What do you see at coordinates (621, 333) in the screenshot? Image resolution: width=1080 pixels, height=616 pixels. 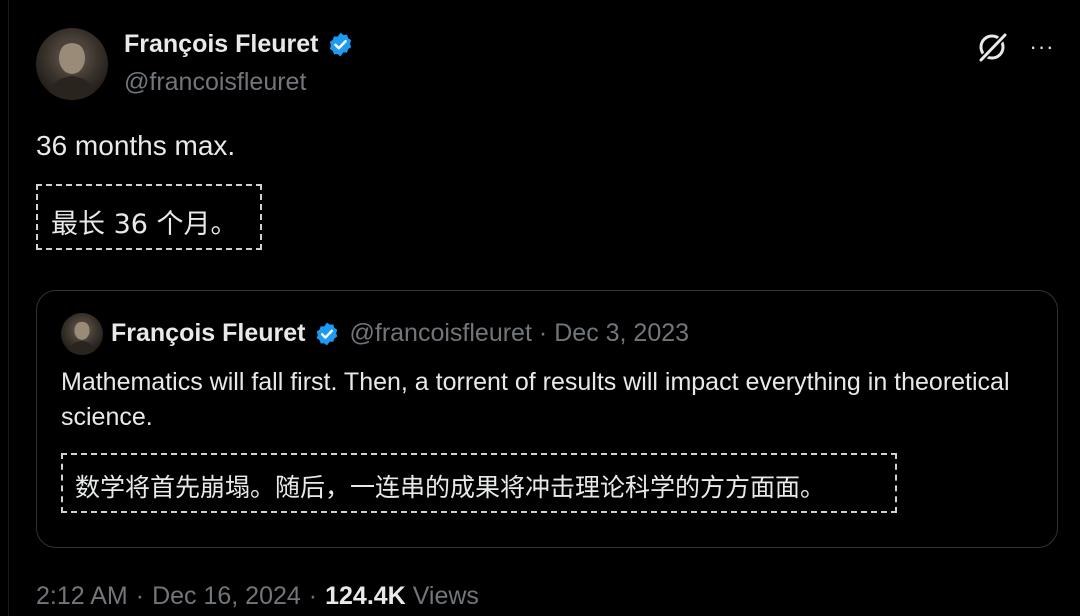 I see `quoted-date: Dec 3, 2023` at bounding box center [621, 333].